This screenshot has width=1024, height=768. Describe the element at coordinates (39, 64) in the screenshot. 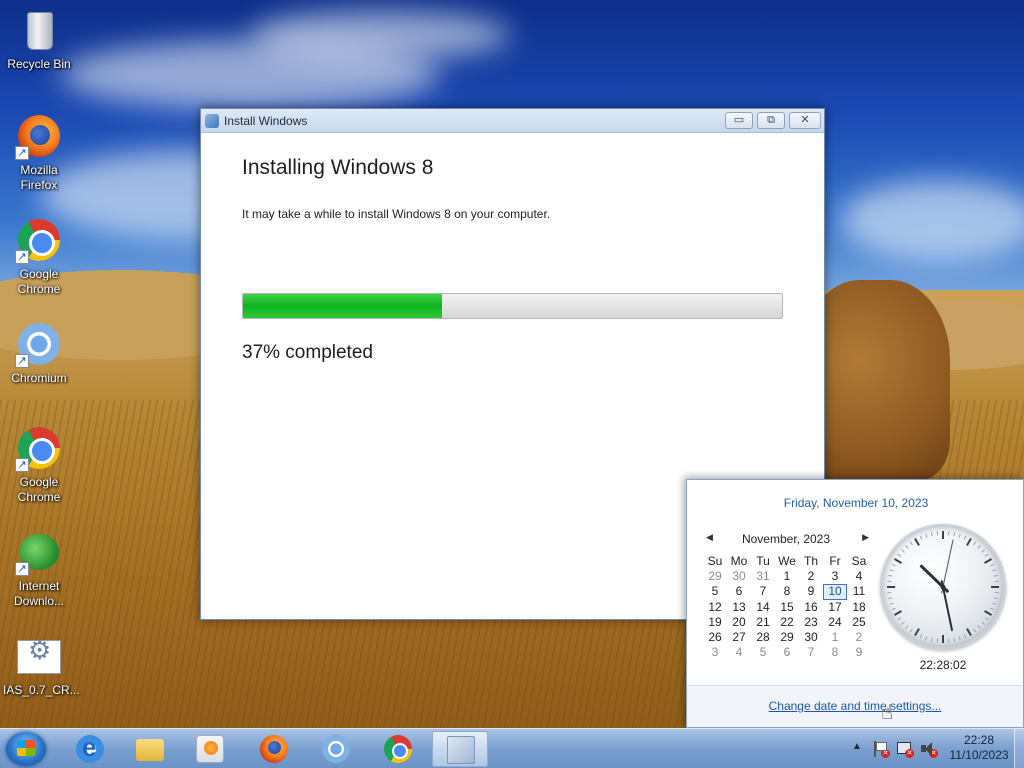

I see `desktop-icon-label: Recycle Bin` at that location.